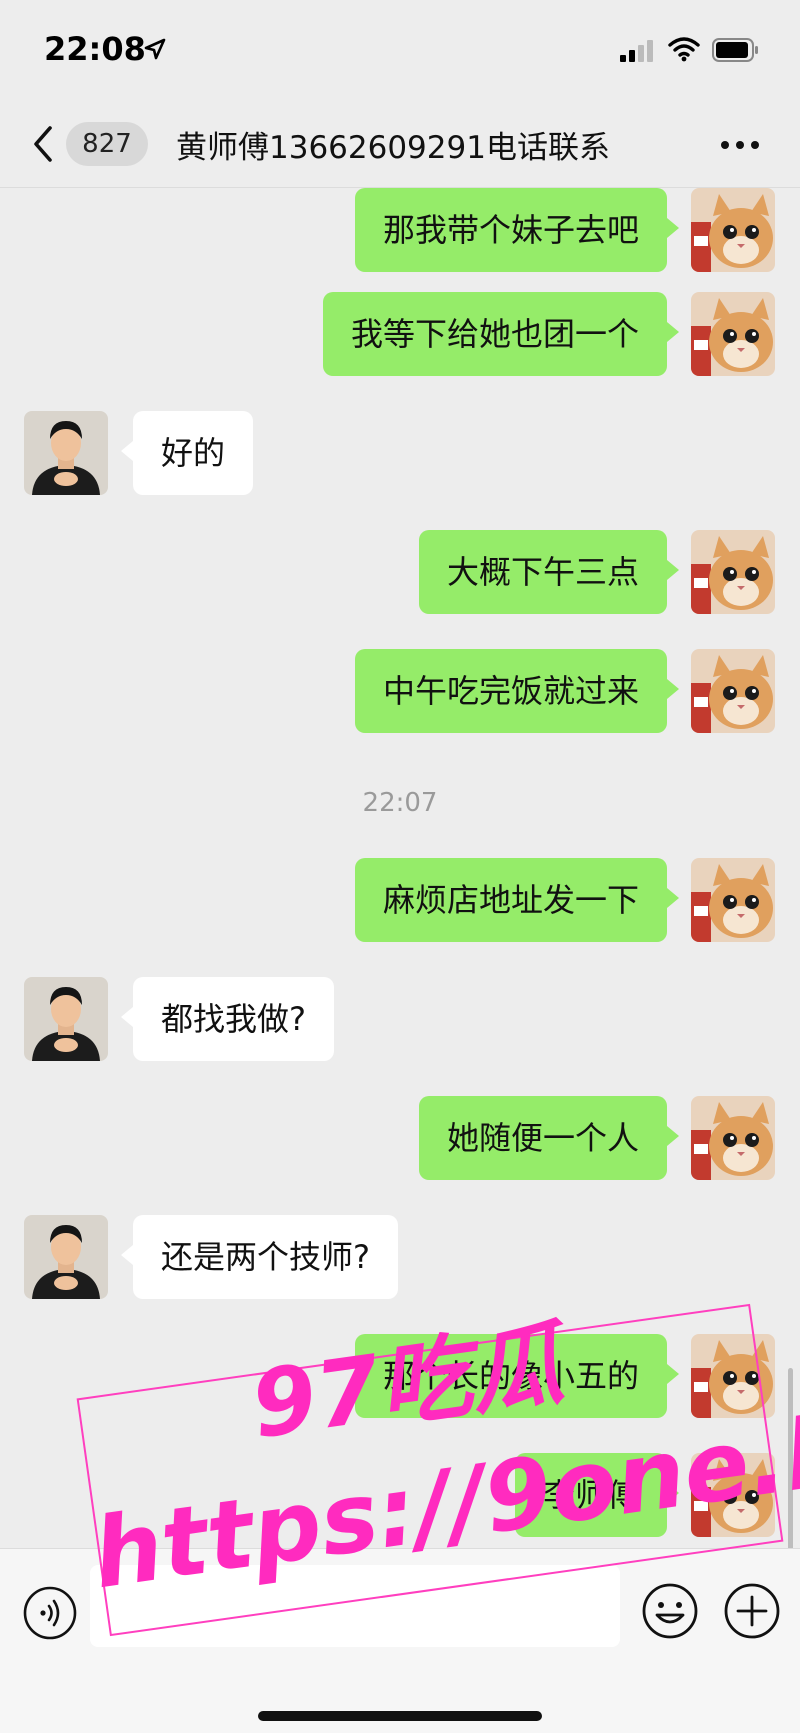 Image resolution: width=800 pixels, height=1733 pixels. Describe the element at coordinates (95, 49) in the screenshot. I see `status-time: 22:08` at that location.